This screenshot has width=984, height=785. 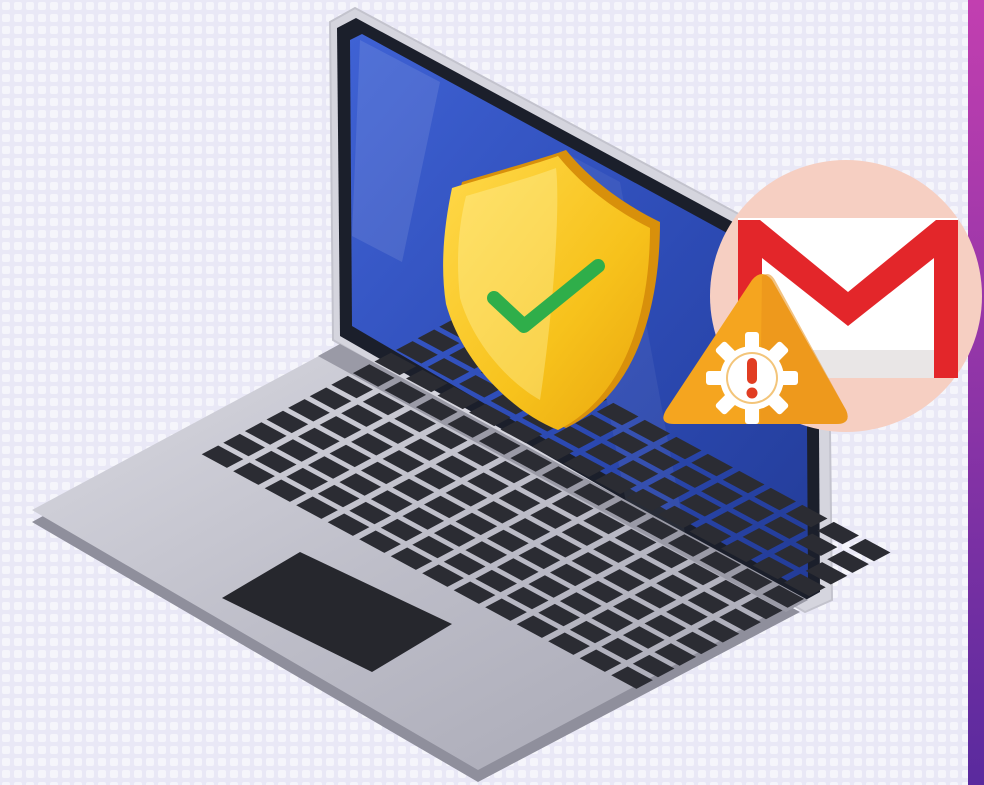 I want to click on edge-strip, so click(x=976, y=392).